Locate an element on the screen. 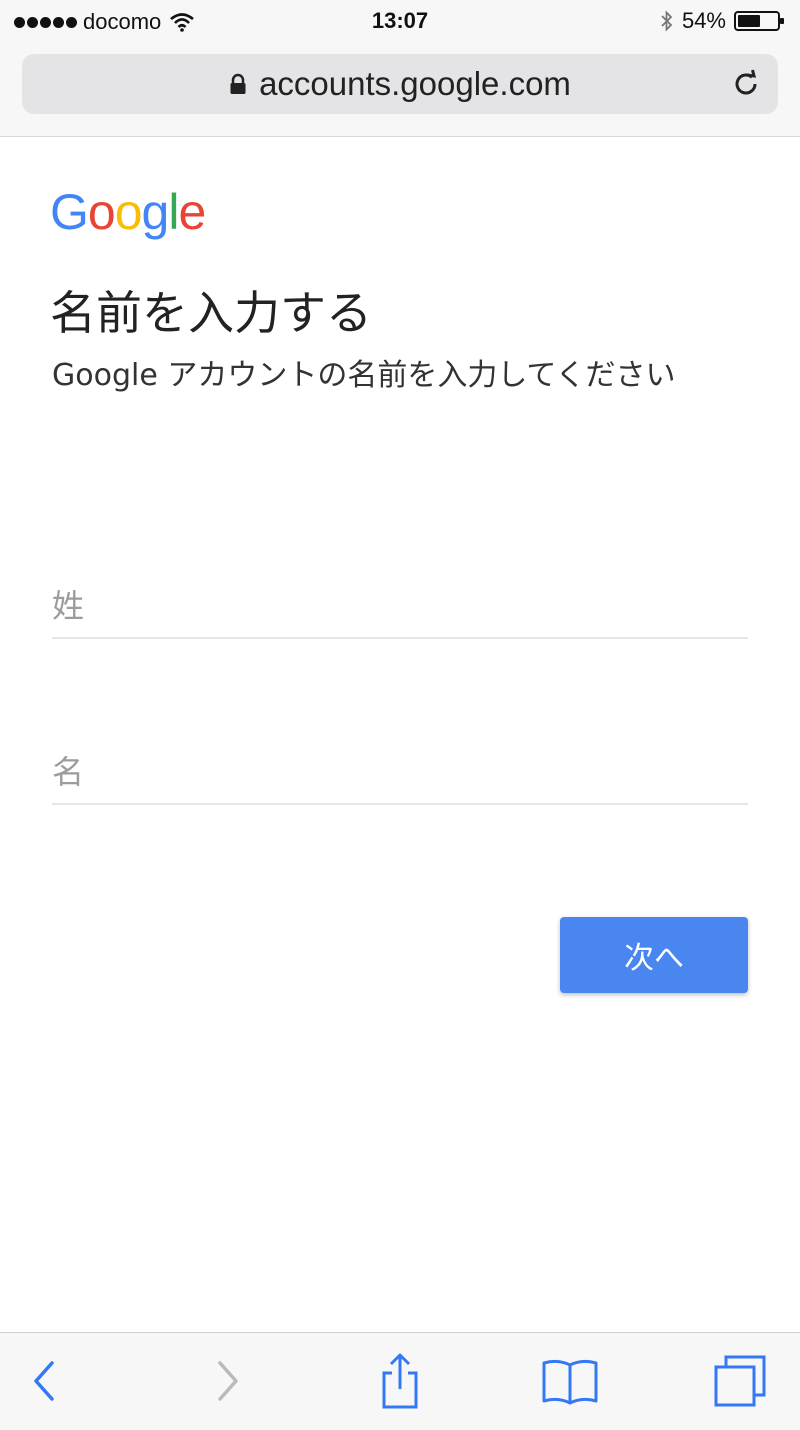 This screenshot has width=800, height=1430. last-name-field is located at coordinates (400, 608).